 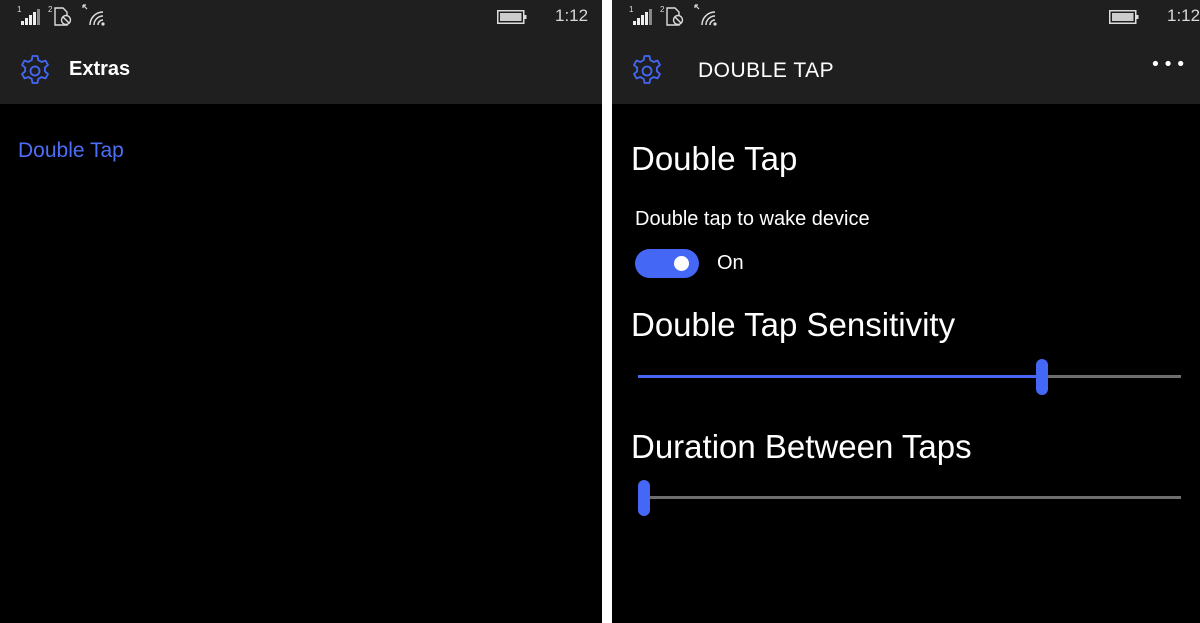 What do you see at coordinates (71, 151) in the screenshot?
I see `double-tap-link: Double Tap` at bounding box center [71, 151].